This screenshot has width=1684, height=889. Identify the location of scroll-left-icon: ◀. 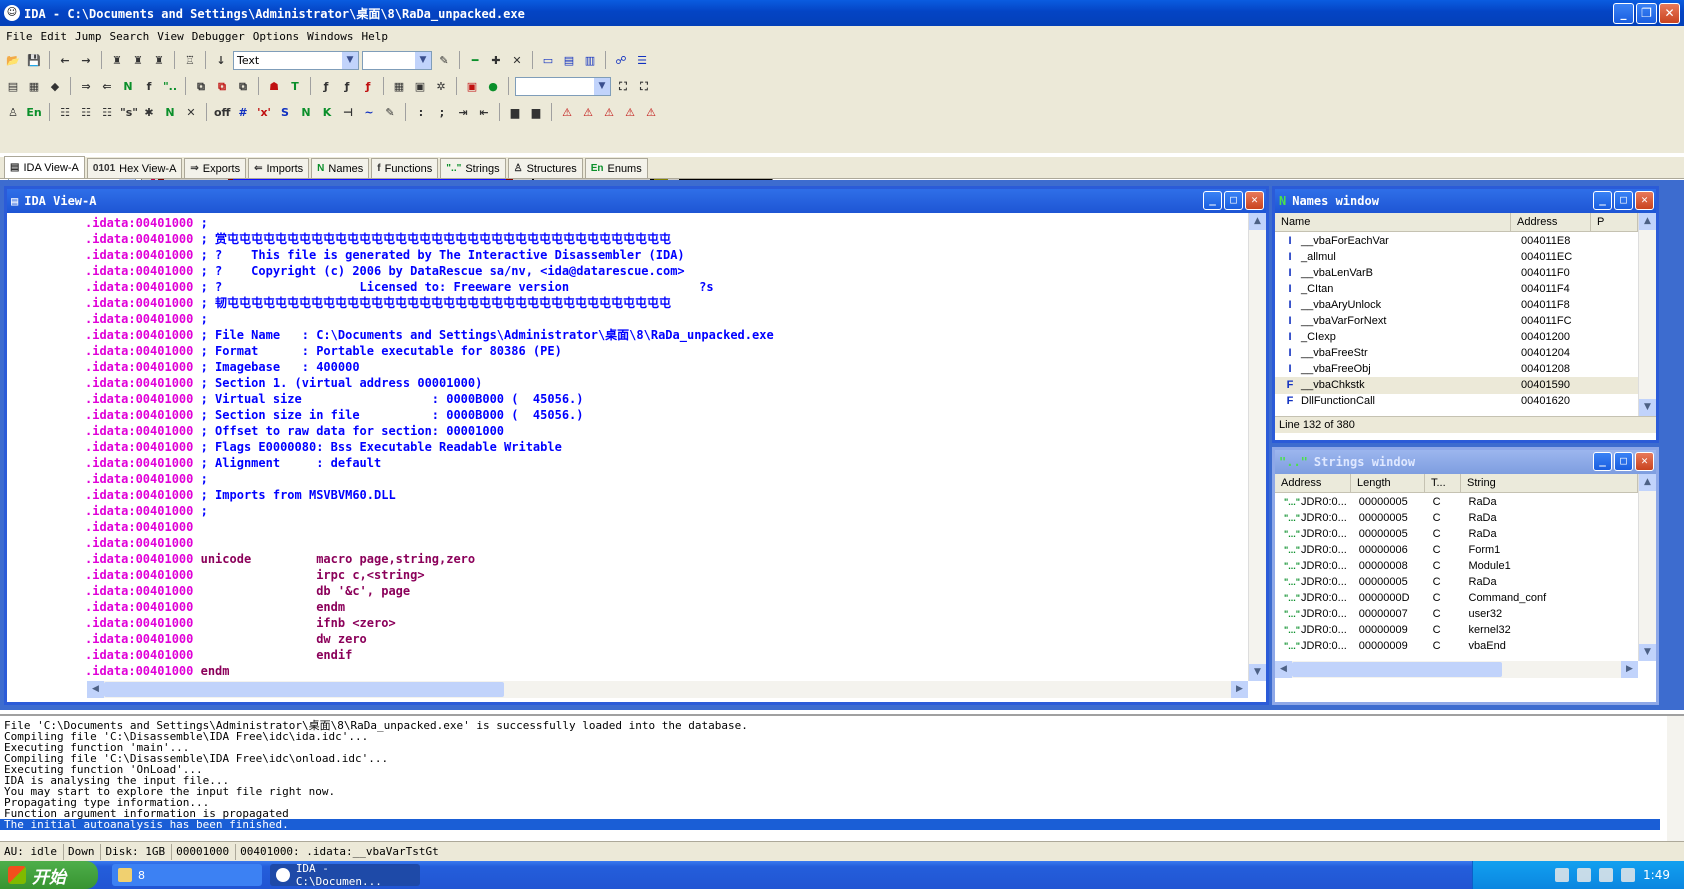
(95, 689).